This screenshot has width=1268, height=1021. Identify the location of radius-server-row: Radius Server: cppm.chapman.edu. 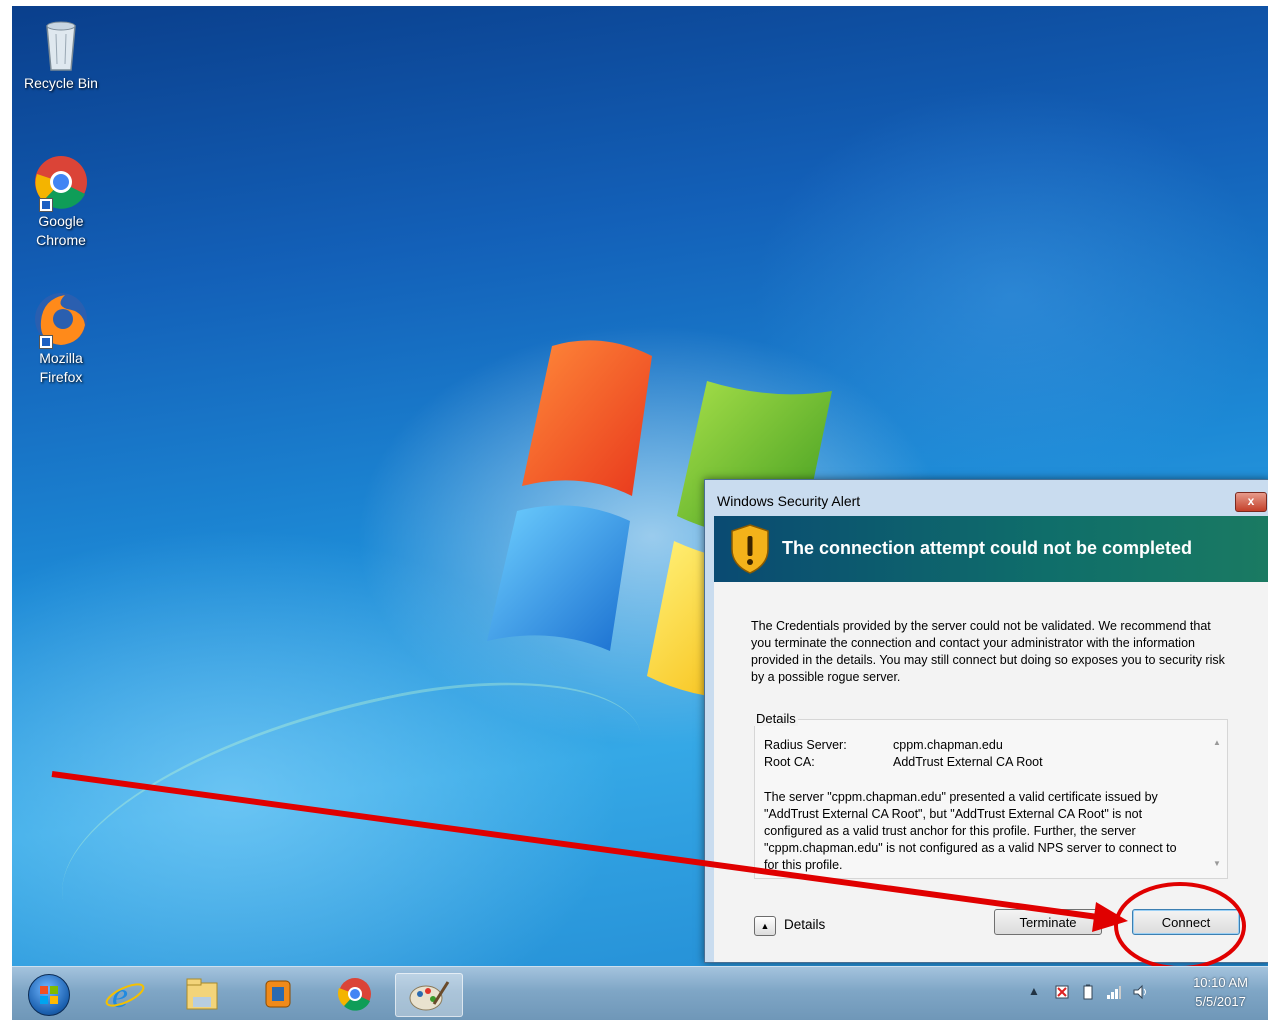
(979, 745).